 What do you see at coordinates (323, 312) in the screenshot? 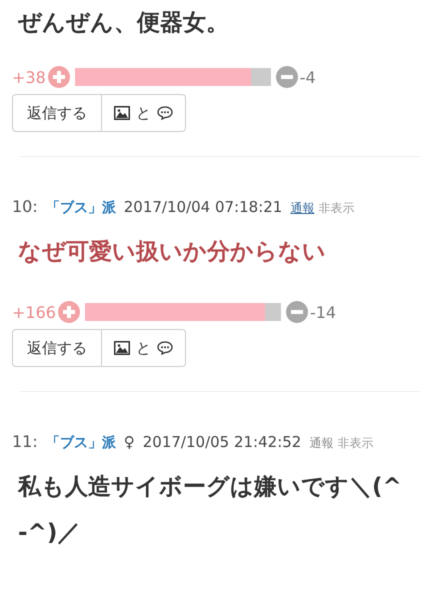
I see `minus-count: -14` at bounding box center [323, 312].